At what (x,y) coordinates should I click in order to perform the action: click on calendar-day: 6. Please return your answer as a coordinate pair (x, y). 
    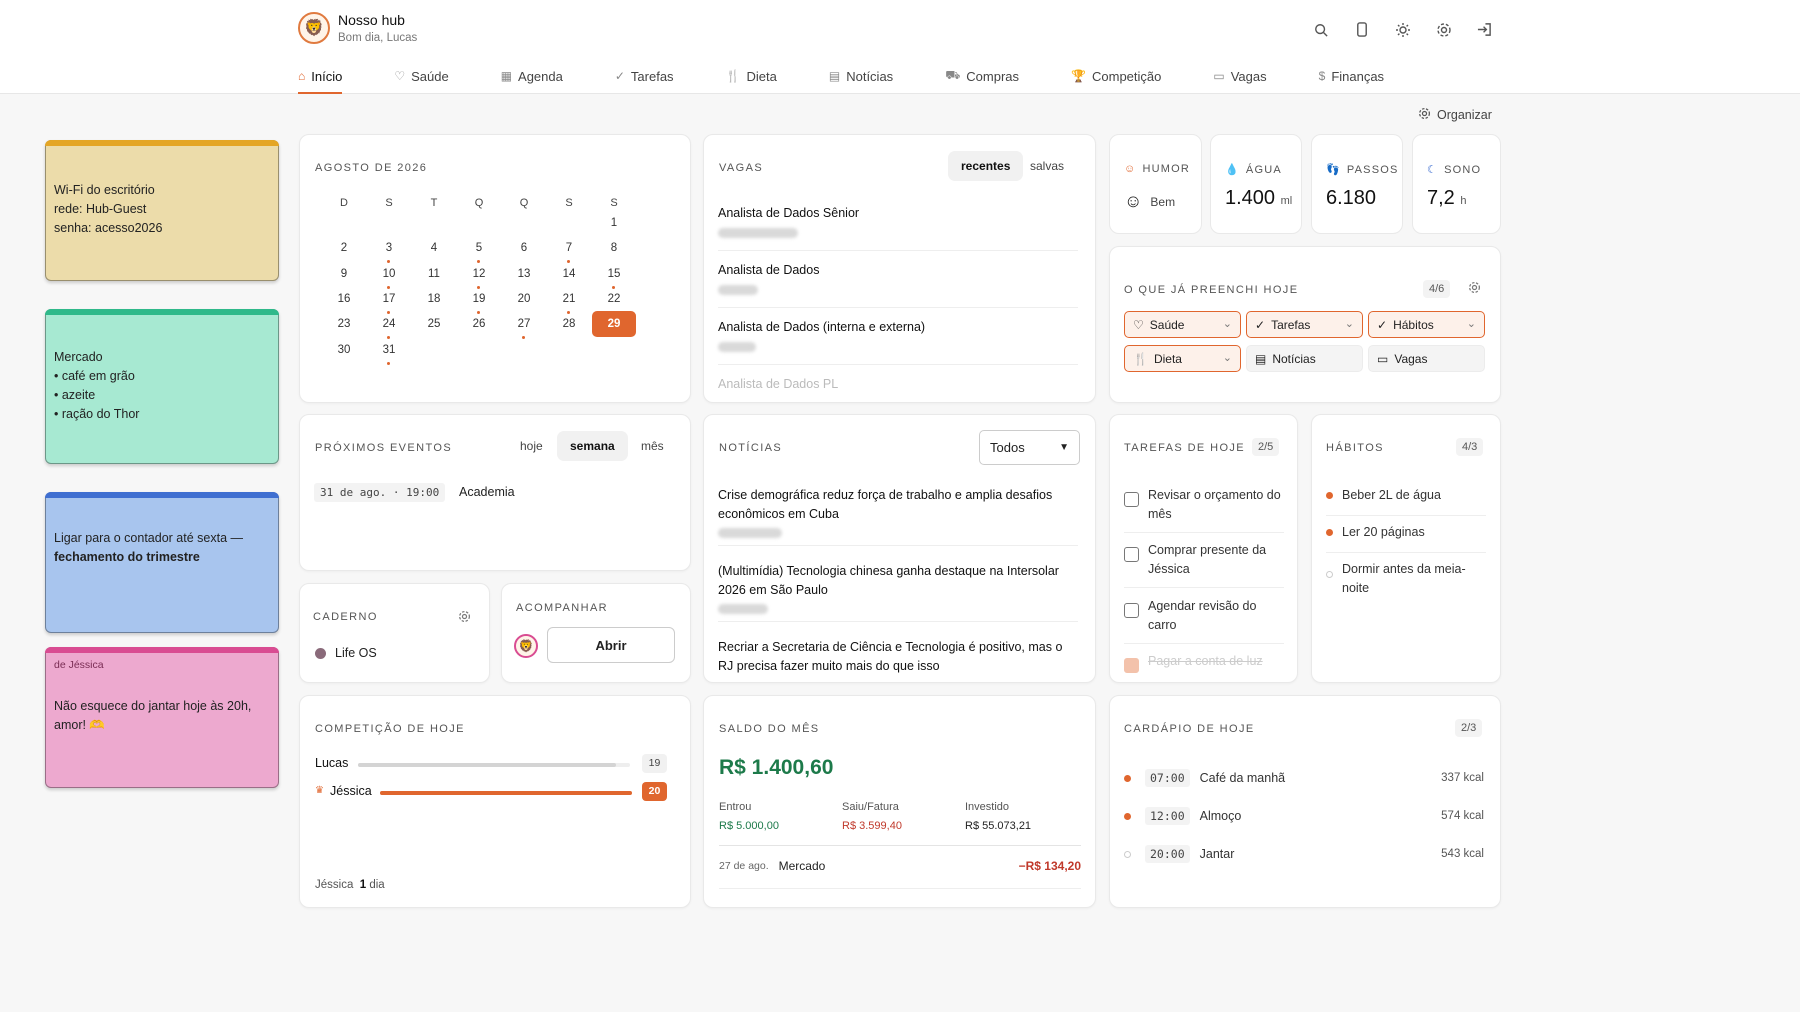
    Looking at the image, I should click on (524, 251).